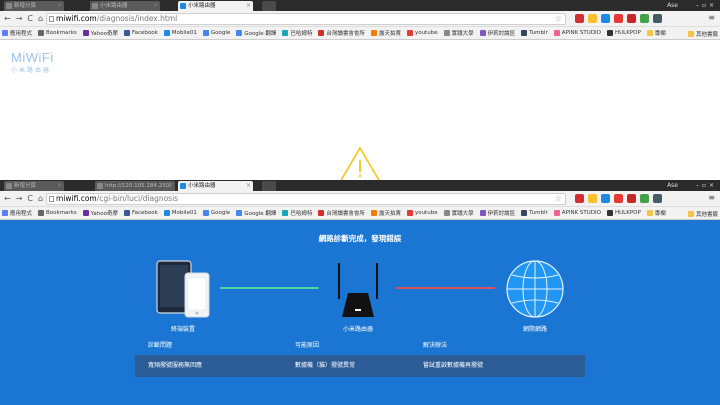 This screenshot has width=720, height=405. I want to click on url-domain: miwifi.com, so click(76, 198).